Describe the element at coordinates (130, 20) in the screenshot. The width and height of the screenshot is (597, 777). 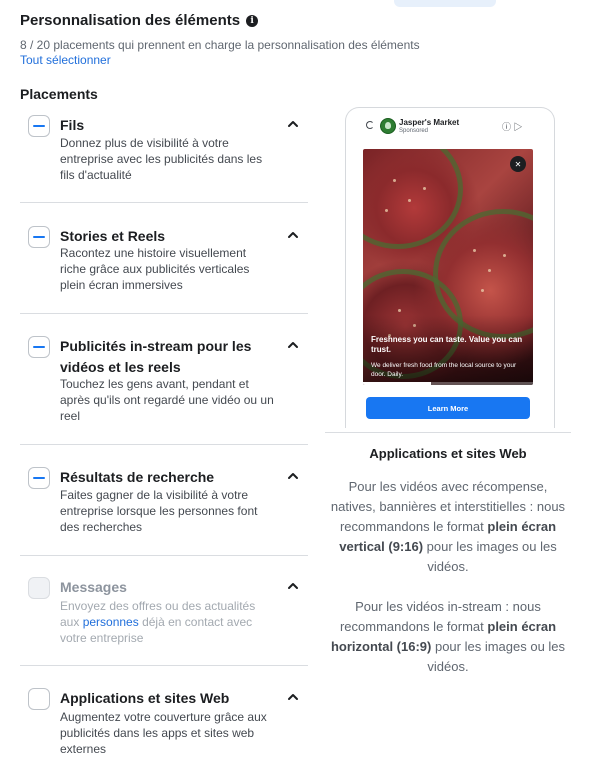
I see `section-title: Personnalisation des éléments` at that location.